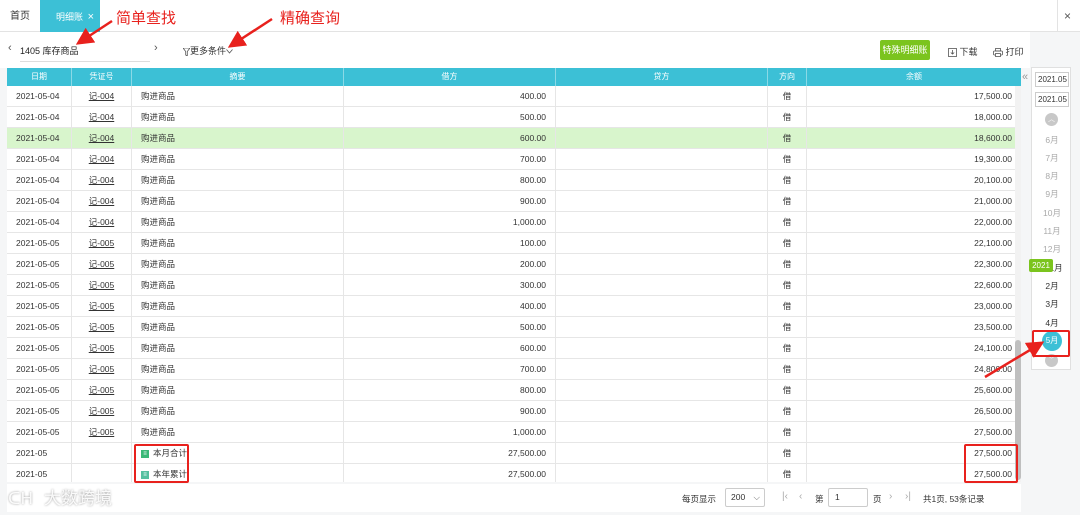 This screenshot has width=1080, height=515. Describe the element at coordinates (787, 473) in the screenshot. I see `cell-direction: 借` at that location.